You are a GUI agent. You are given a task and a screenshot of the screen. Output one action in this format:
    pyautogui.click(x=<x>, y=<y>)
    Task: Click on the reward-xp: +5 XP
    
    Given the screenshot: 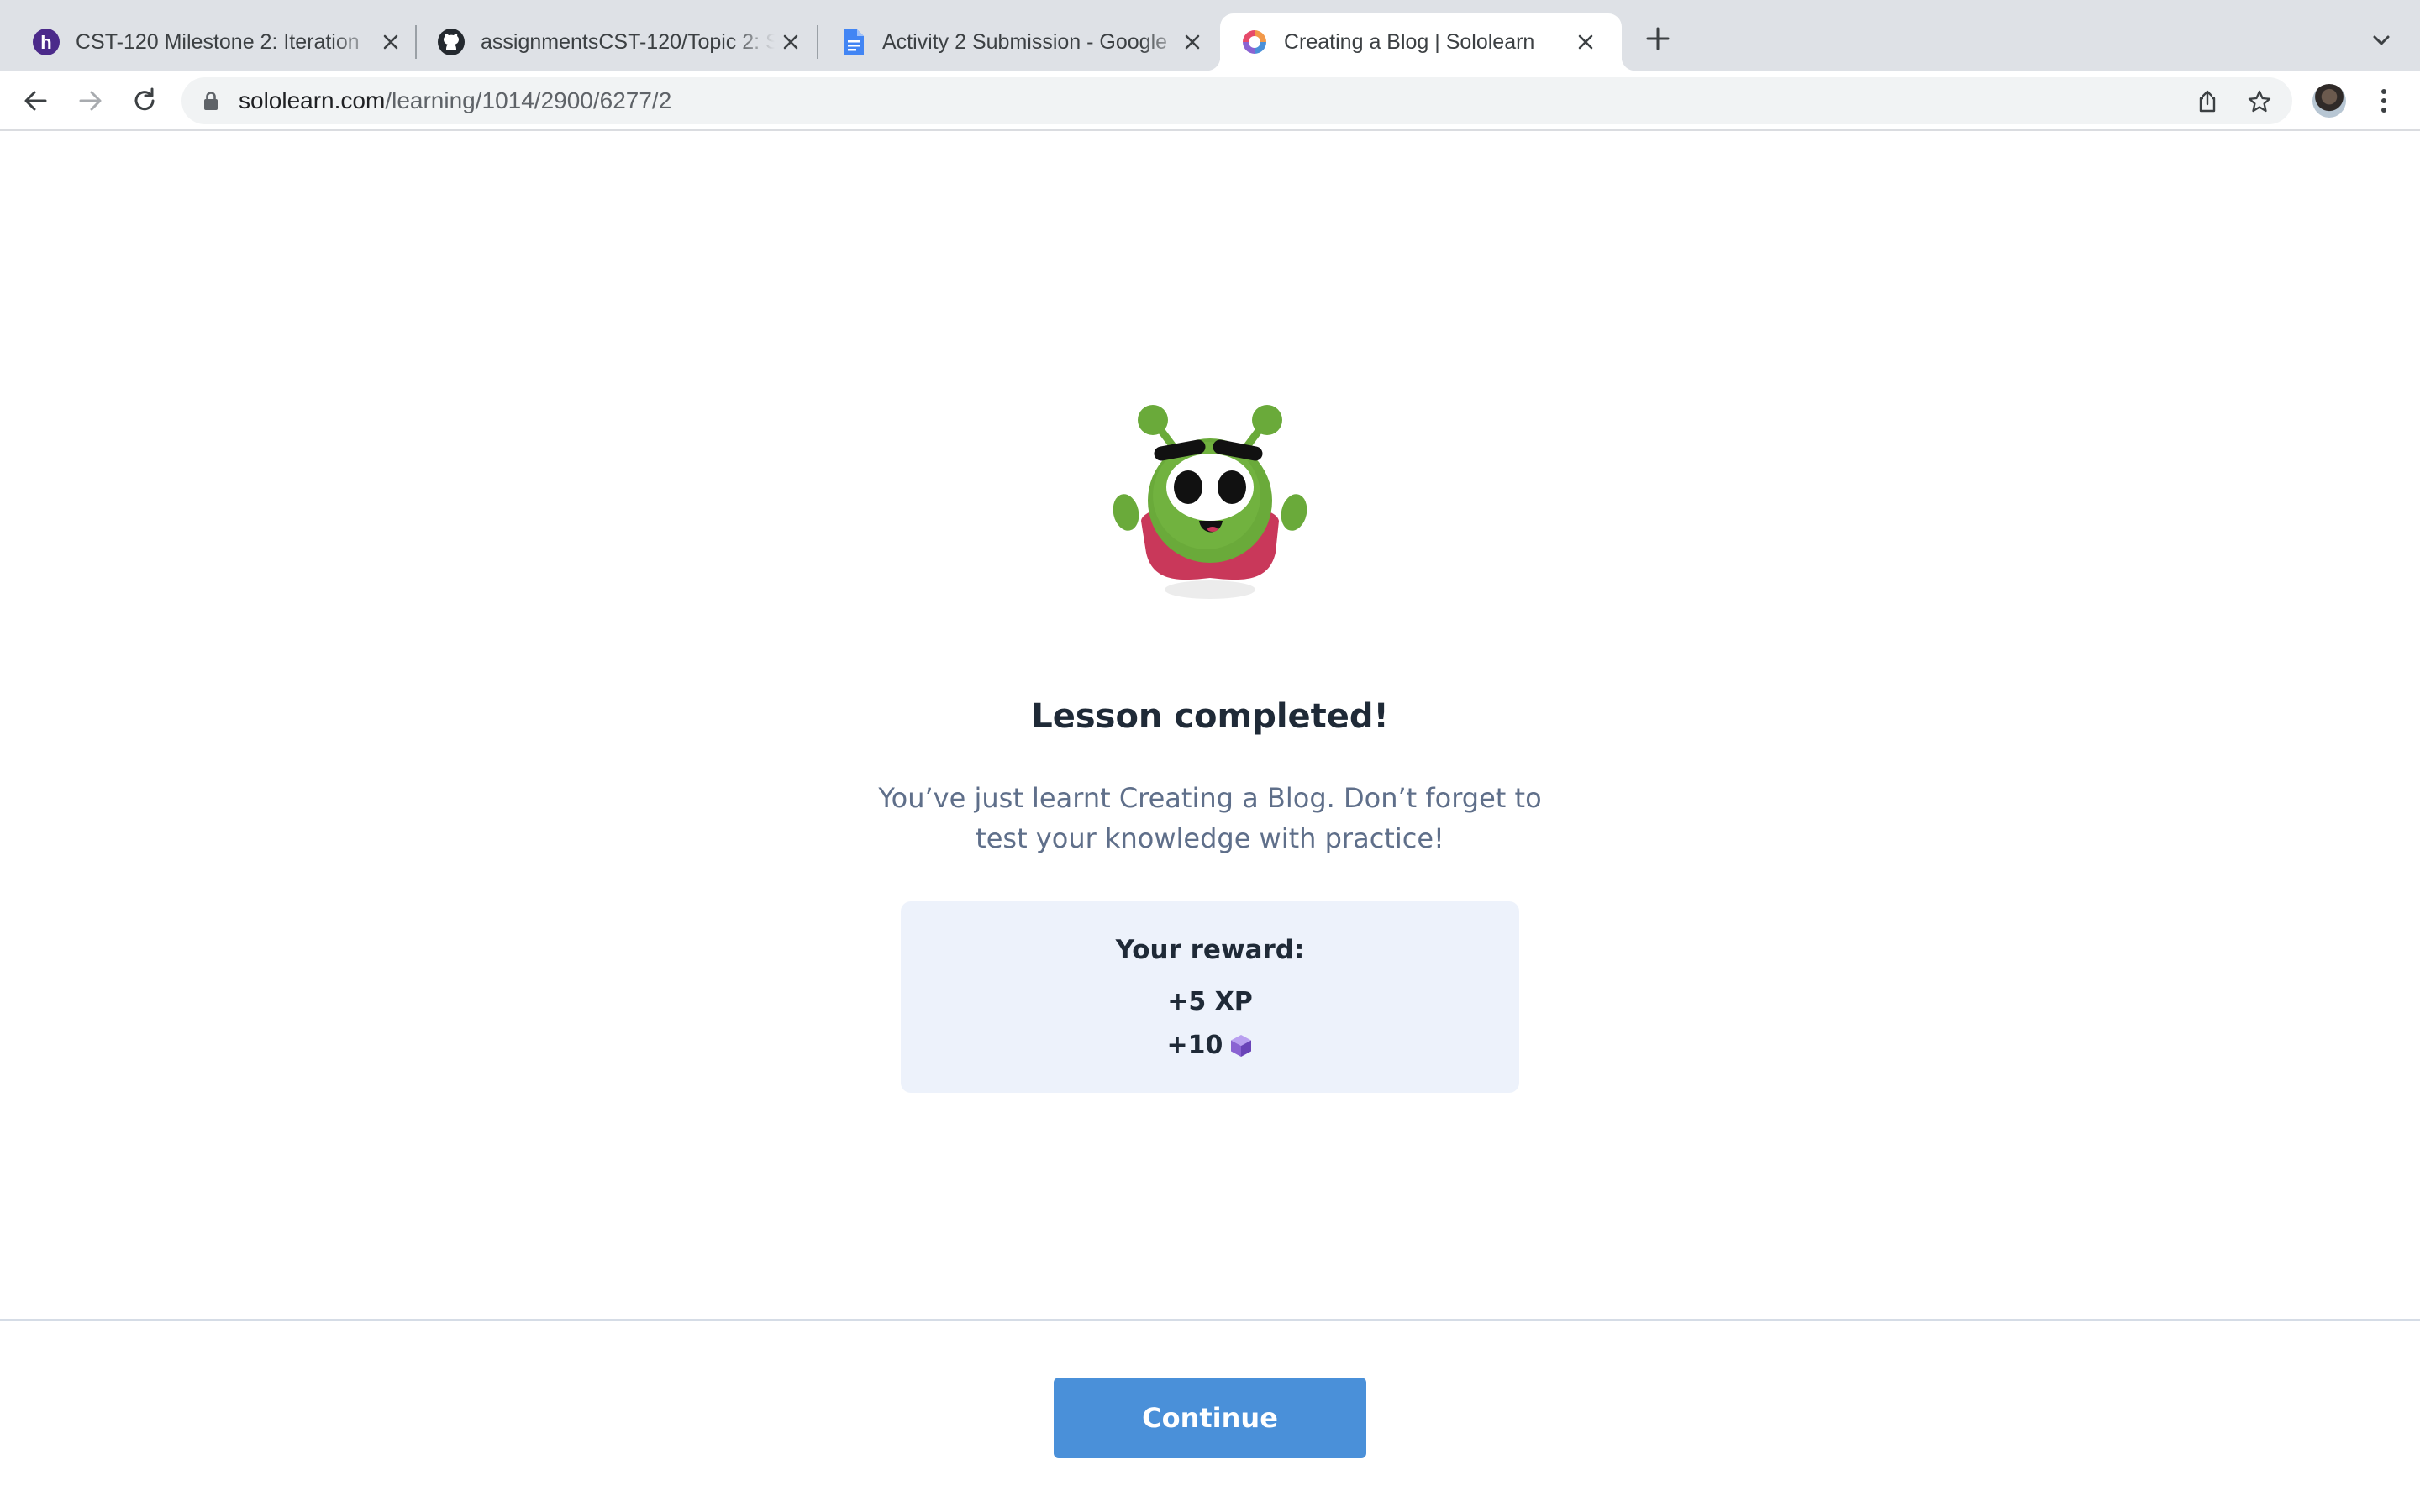 What is the action you would take?
    pyautogui.click(x=1210, y=1001)
    